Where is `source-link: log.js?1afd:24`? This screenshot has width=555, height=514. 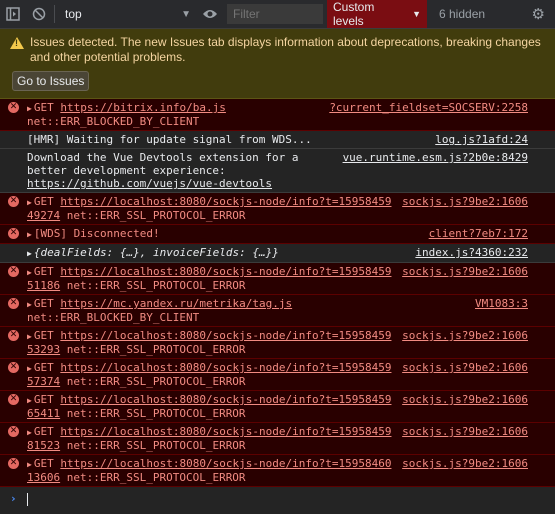
source-link: log.js?1afd:24 is located at coordinates (481, 139).